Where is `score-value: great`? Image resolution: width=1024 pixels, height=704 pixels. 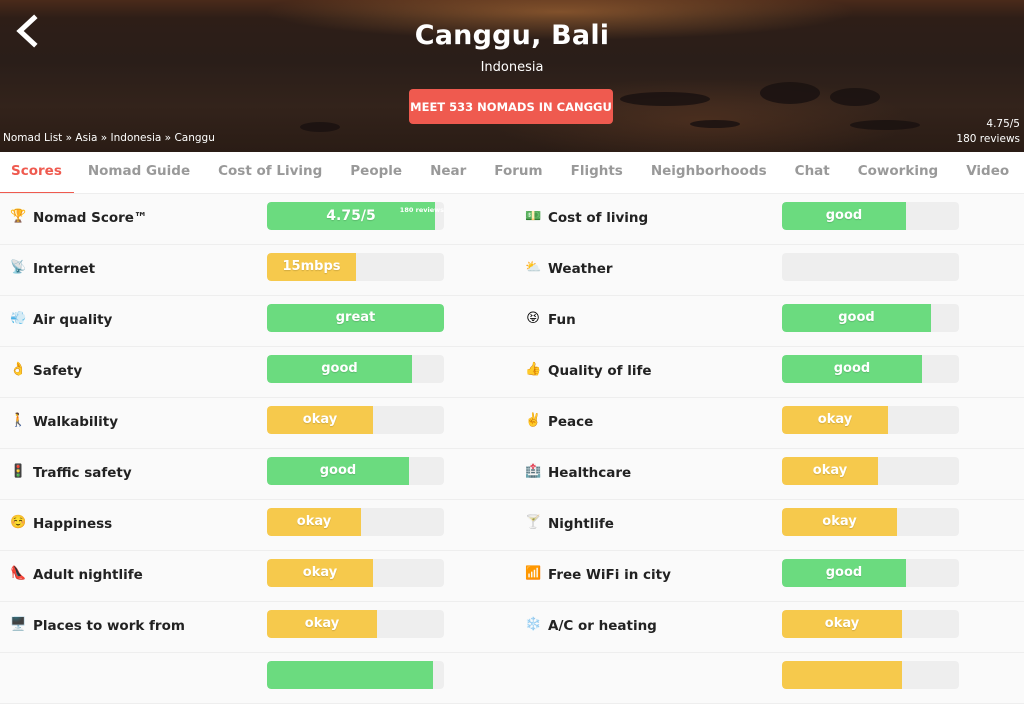 score-value: great is located at coordinates (355, 317).